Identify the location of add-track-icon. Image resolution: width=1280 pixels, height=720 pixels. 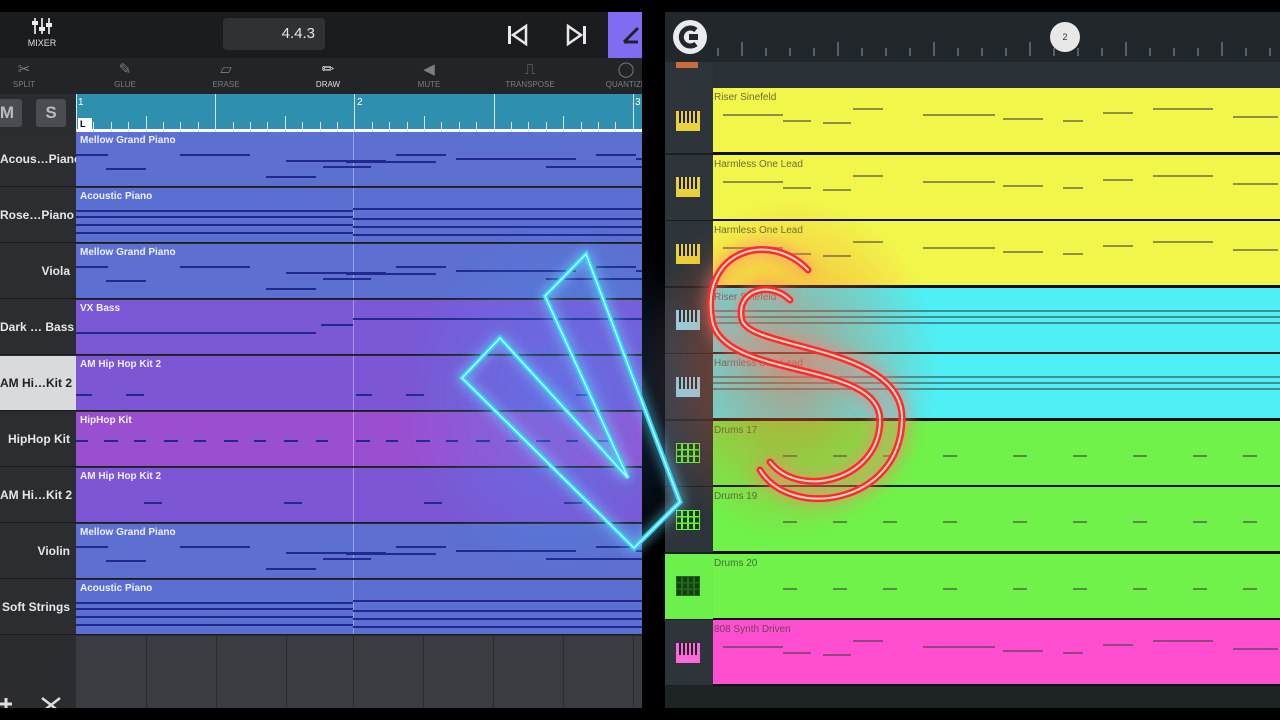
(38, 672).